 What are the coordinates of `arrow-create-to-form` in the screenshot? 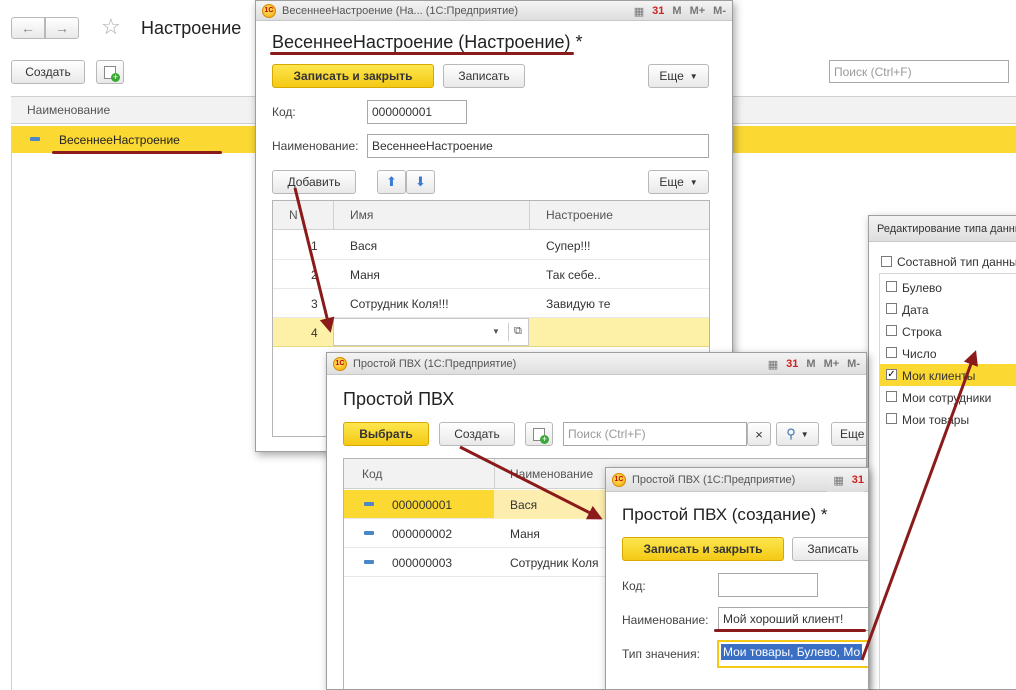 It's located at (531, 482).